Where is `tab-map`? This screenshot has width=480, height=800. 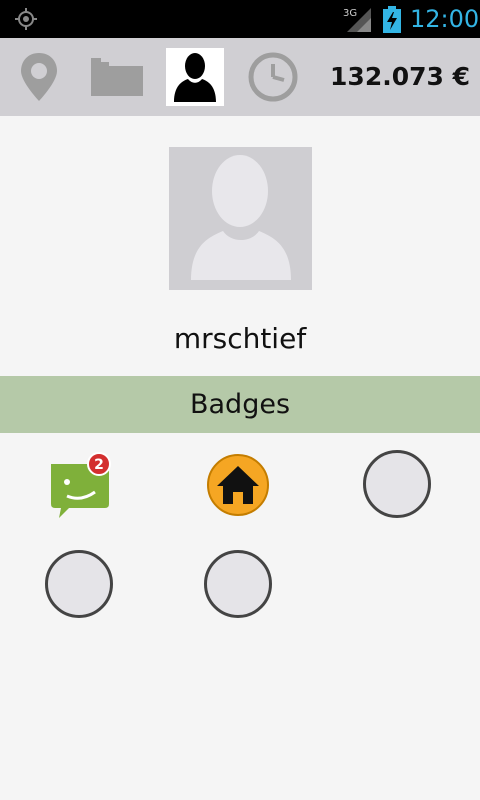
tab-map is located at coordinates (39, 77).